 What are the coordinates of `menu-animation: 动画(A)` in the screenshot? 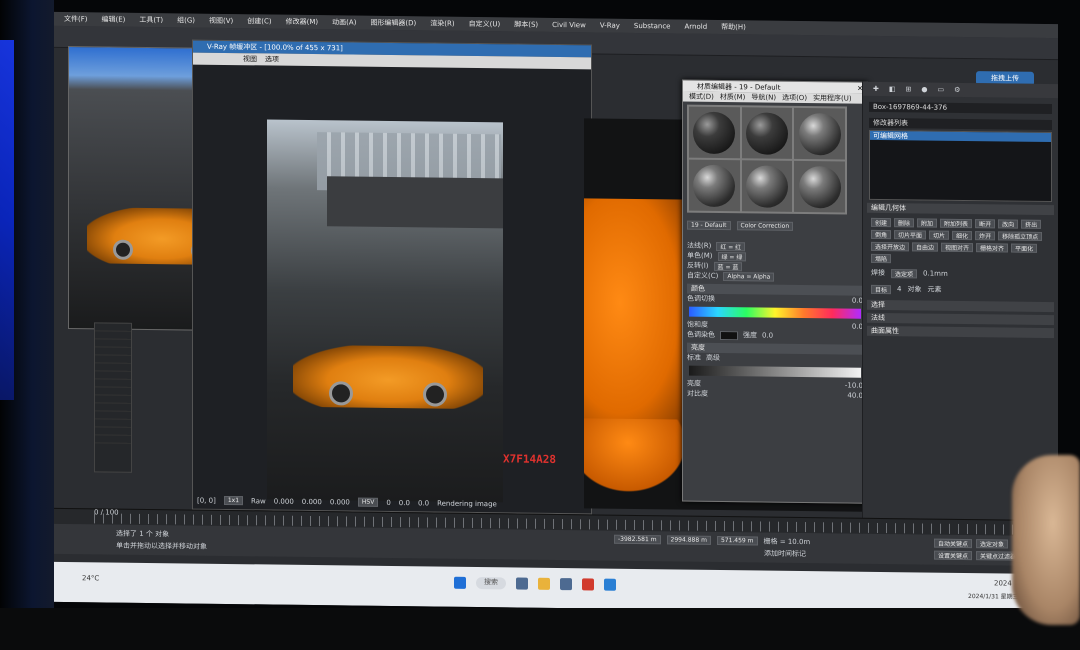 It's located at (344, 22).